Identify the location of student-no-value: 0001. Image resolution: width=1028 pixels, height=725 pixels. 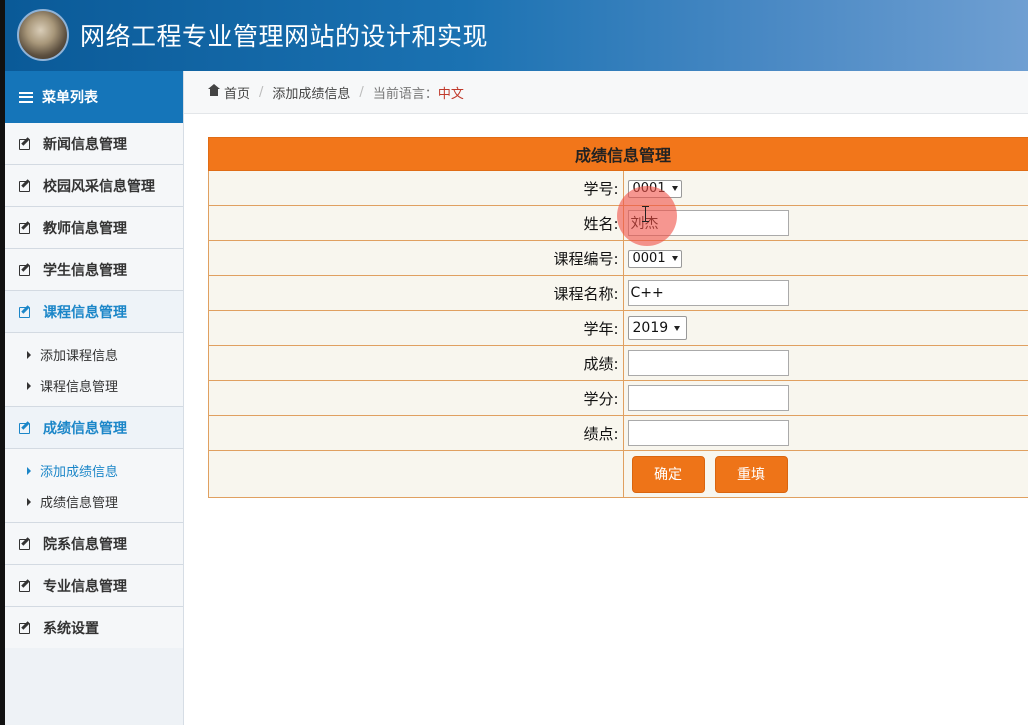
(649, 189).